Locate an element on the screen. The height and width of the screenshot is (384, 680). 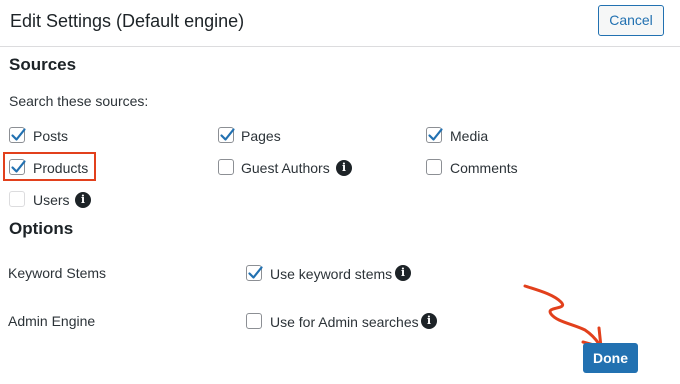
pages-label: Pages is located at coordinates (261, 136).